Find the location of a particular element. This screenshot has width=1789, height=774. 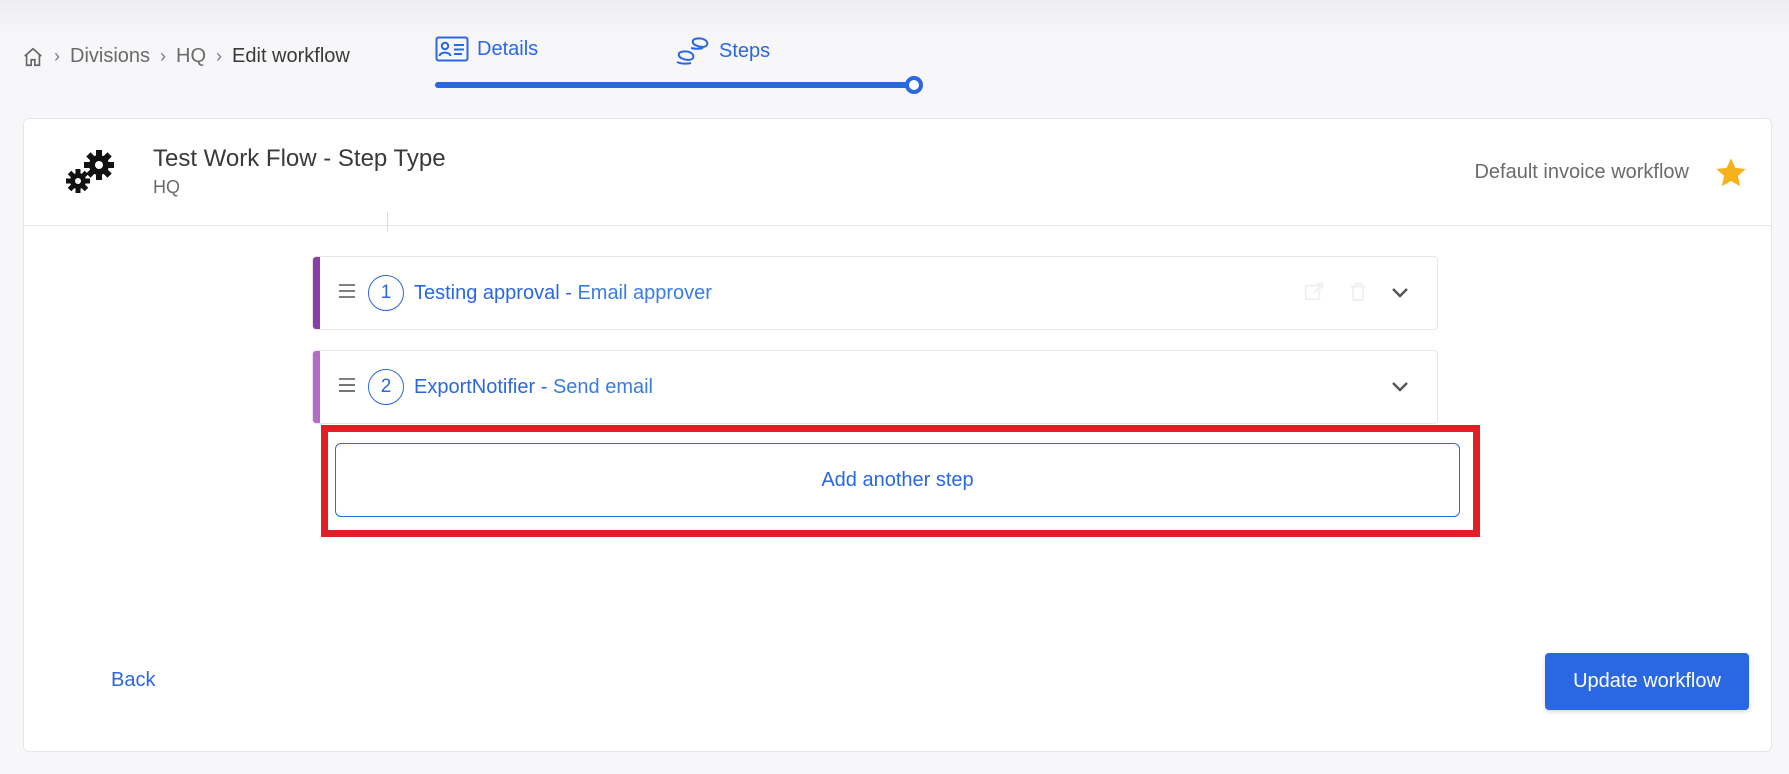

tab-details-label: Details is located at coordinates (508, 48).